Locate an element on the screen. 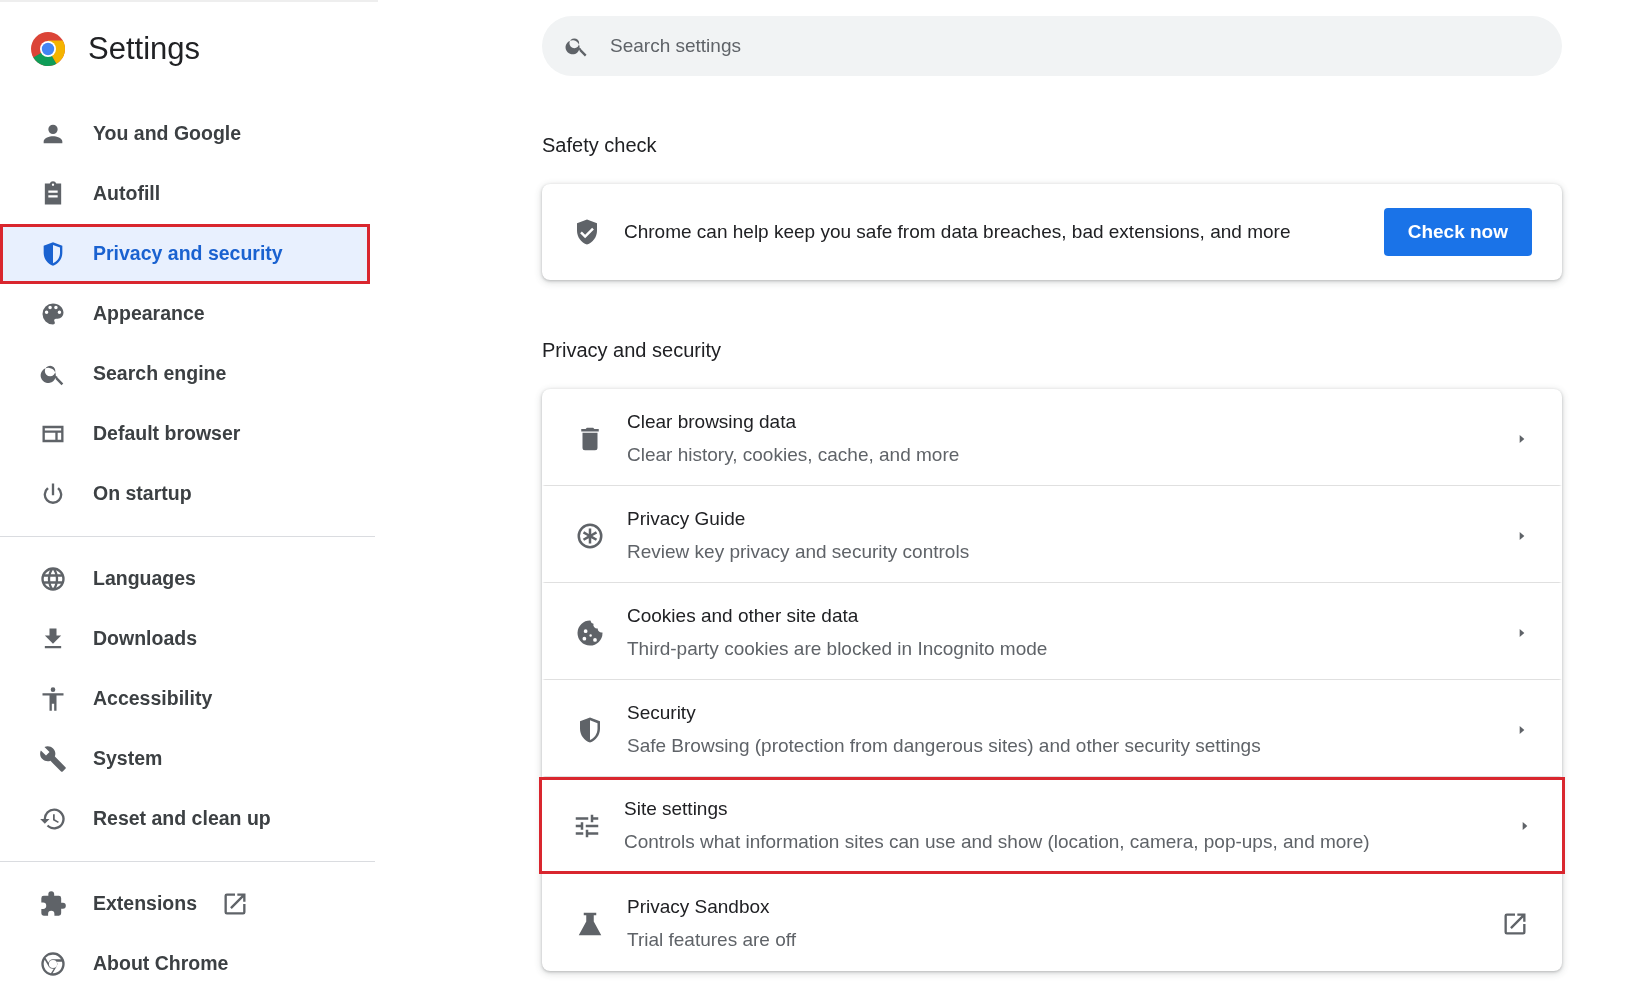 The height and width of the screenshot is (996, 1642). row-subtitle: Trial features are off is located at coordinates (712, 939).